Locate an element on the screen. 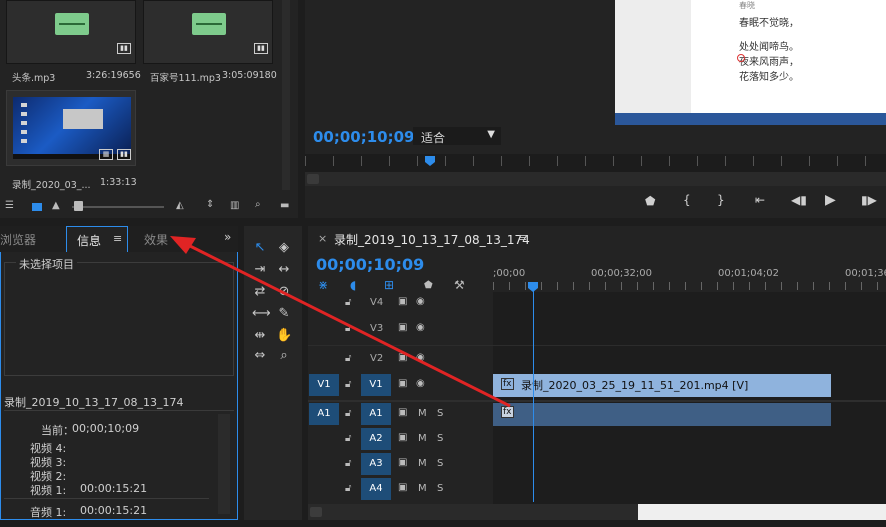 This screenshot has height=527, width=886. track-target-a4: A4 is located at coordinates (376, 489).